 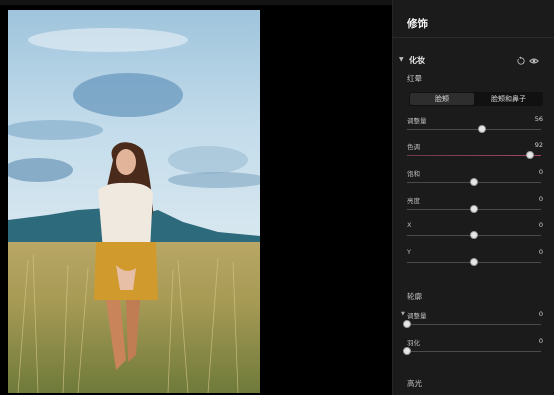 I want to click on slider-brightness: 亮度 0, so click(x=474, y=207).